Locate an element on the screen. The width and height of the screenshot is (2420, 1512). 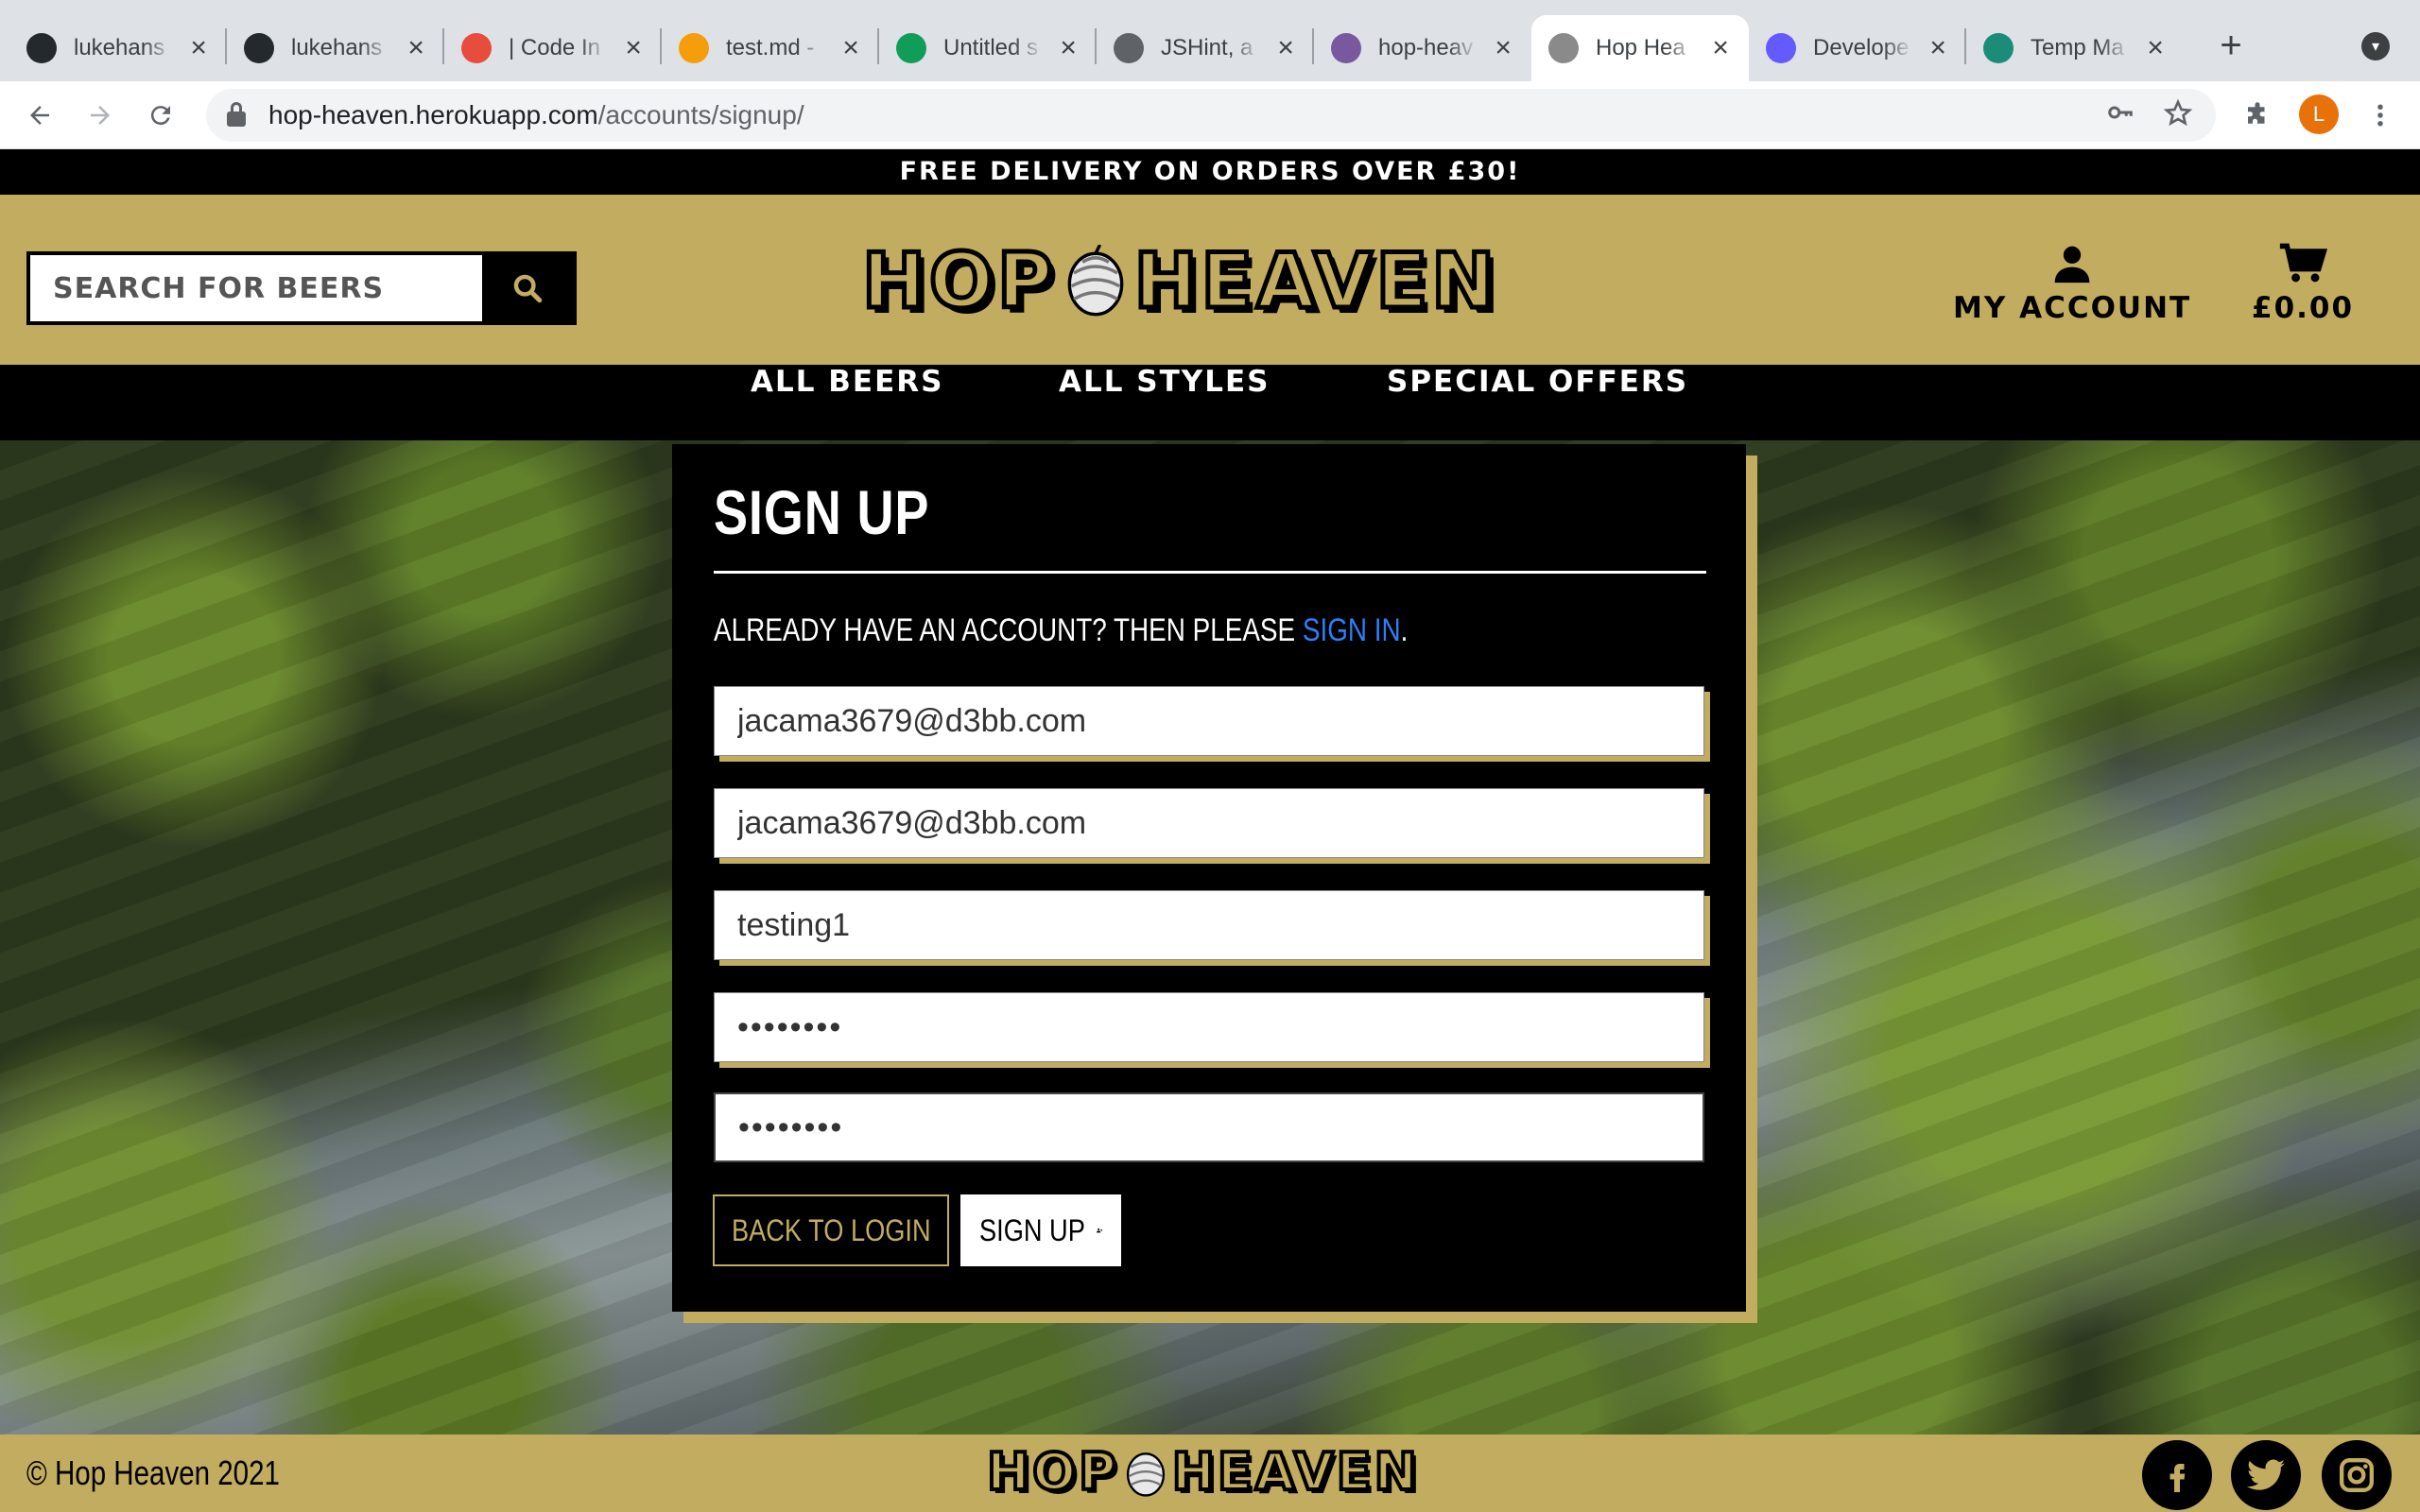
key-icon is located at coordinates (2120, 116).